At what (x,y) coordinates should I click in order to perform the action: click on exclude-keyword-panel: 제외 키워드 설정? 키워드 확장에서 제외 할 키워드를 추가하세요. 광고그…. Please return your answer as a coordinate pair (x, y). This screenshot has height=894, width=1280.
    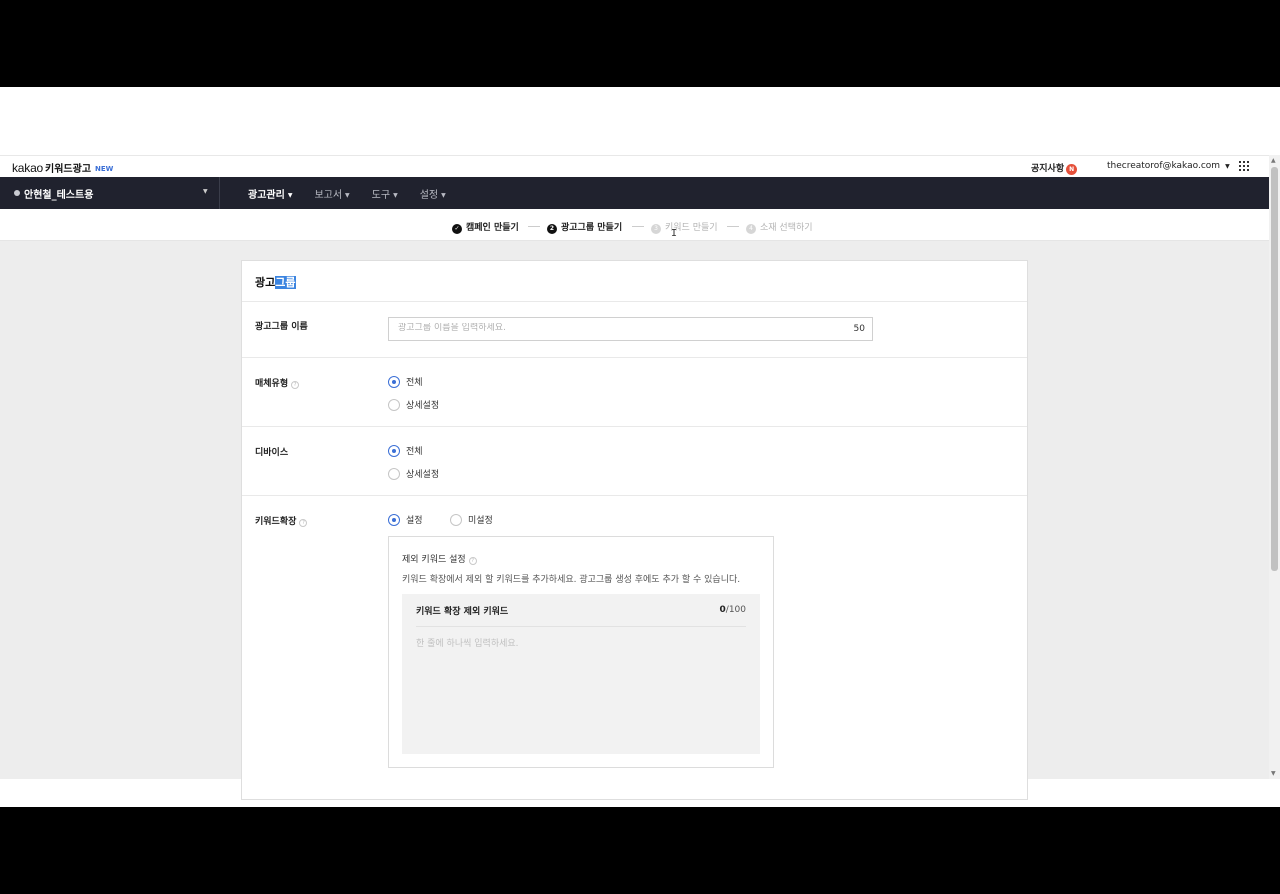
    Looking at the image, I should click on (581, 652).